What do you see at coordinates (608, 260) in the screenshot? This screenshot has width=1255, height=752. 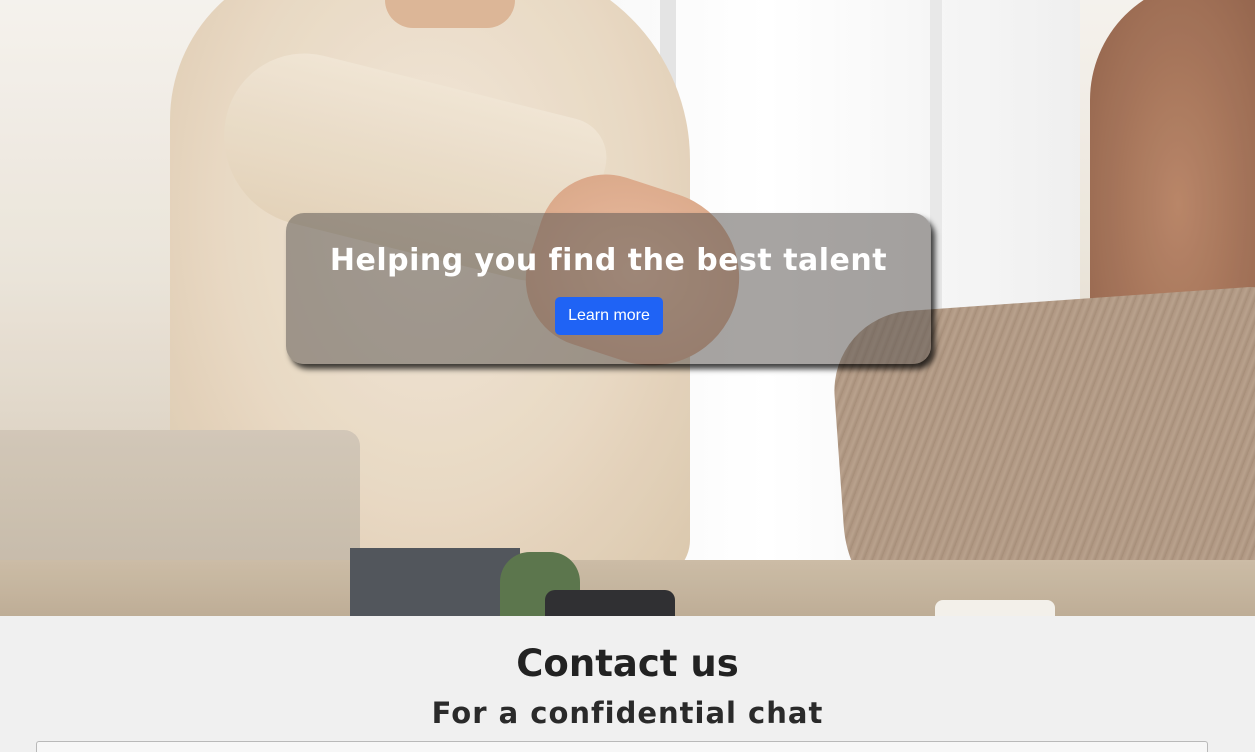 I see `hero-heading: Helping you find the best talent` at bounding box center [608, 260].